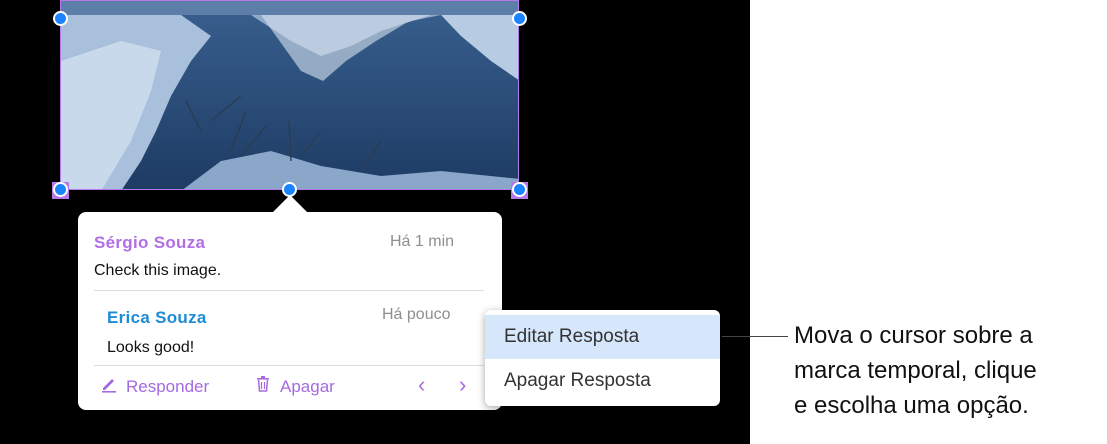 This screenshot has width=1107, height=444. I want to click on reply-label: Responder, so click(168, 386).